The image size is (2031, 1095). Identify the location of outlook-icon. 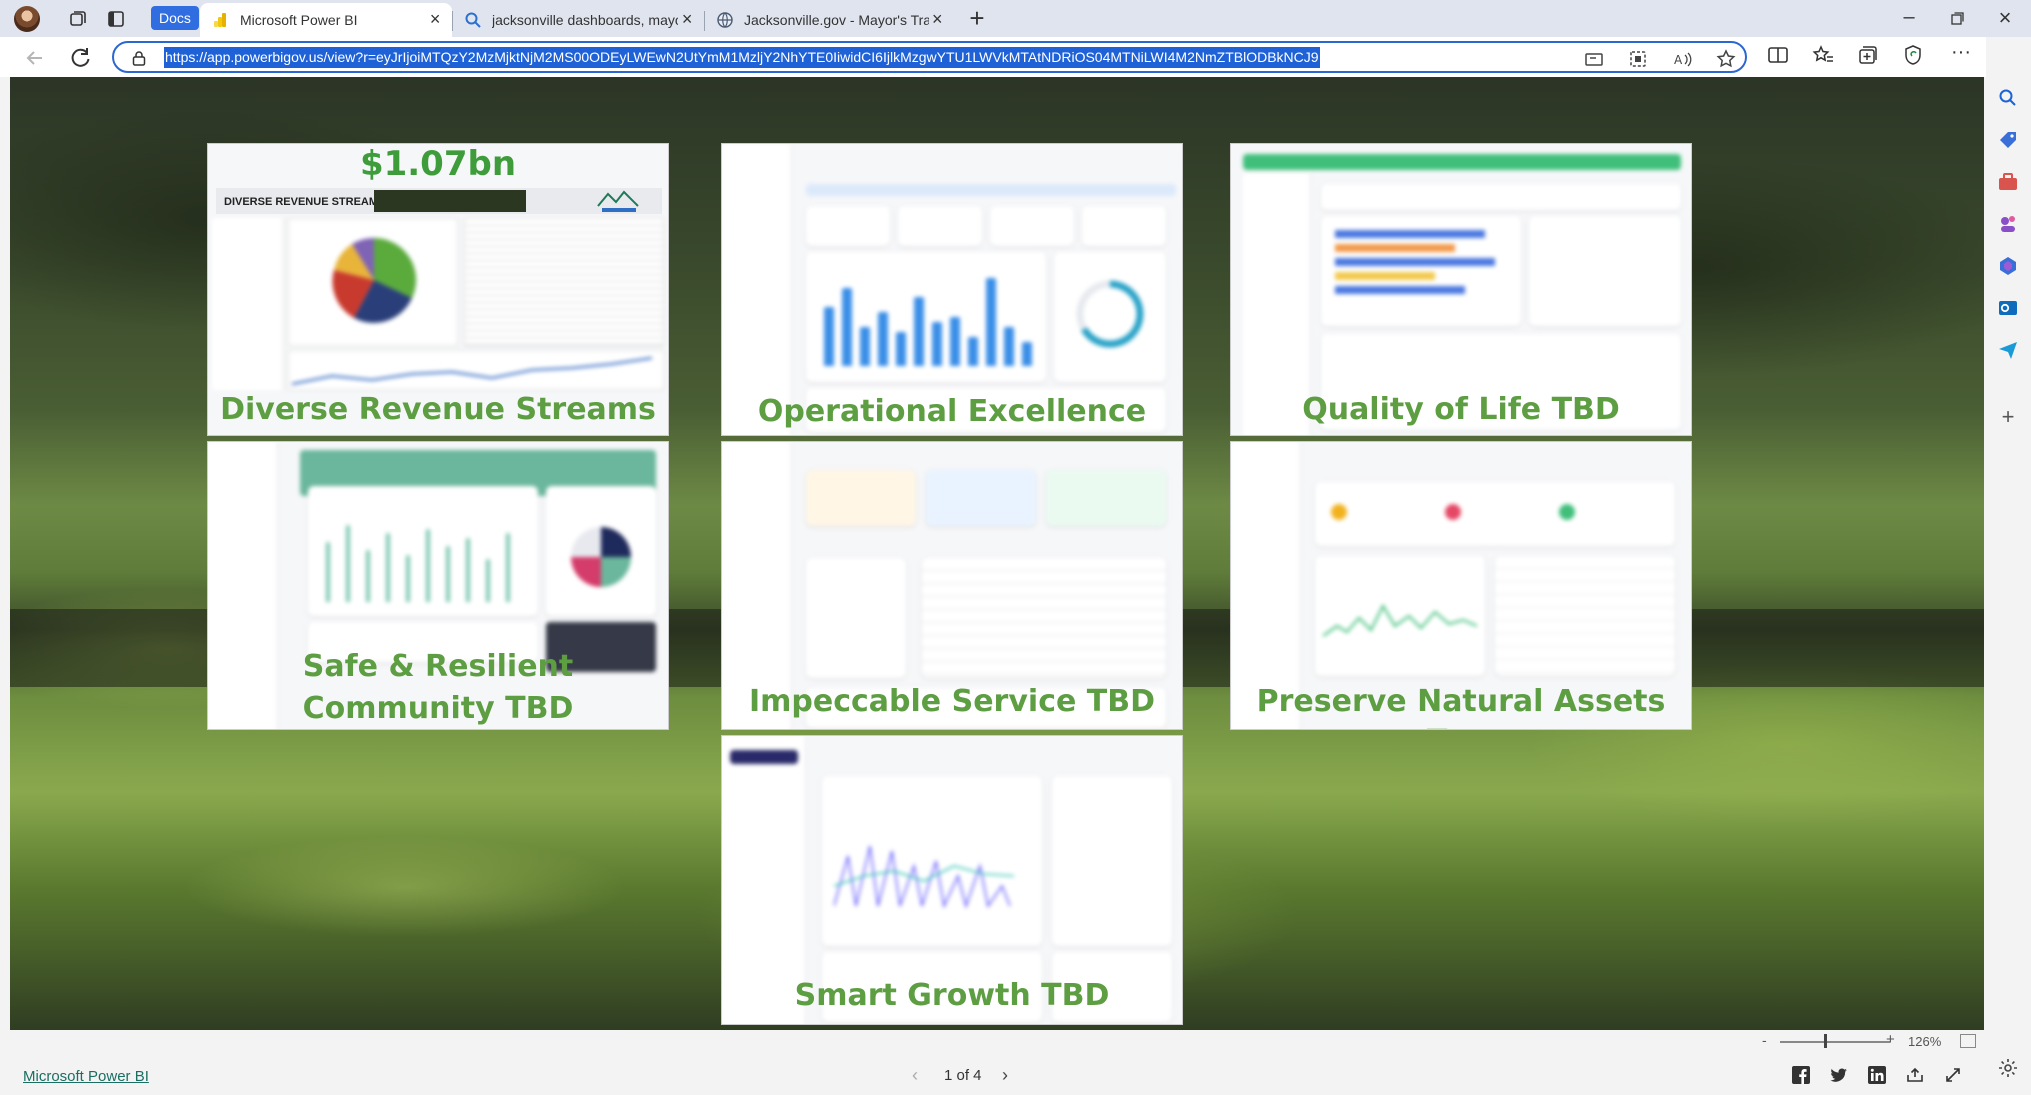
(2008, 308).